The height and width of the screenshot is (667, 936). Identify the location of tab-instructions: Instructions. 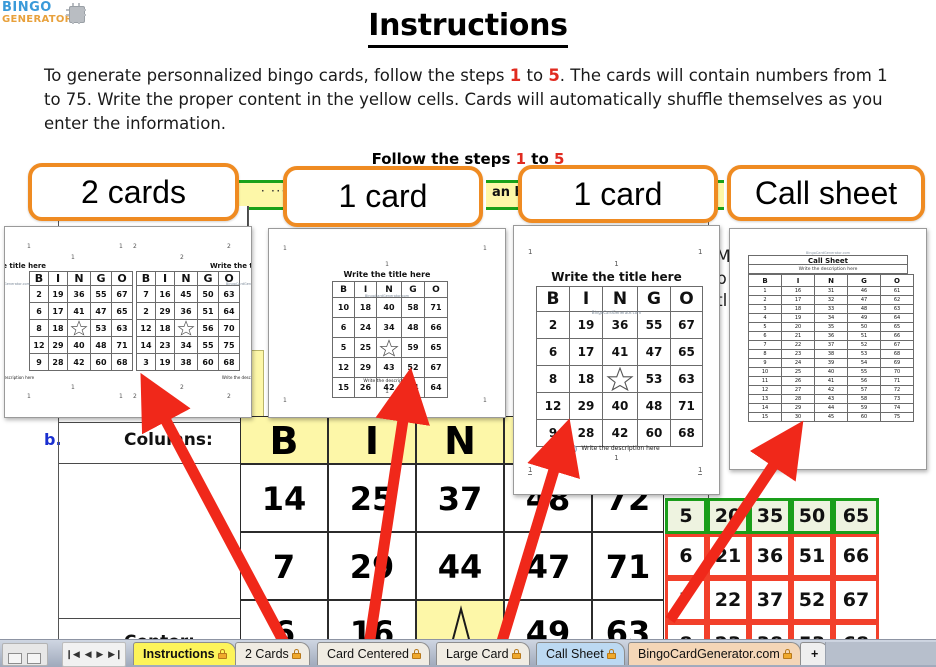
(184, 653).